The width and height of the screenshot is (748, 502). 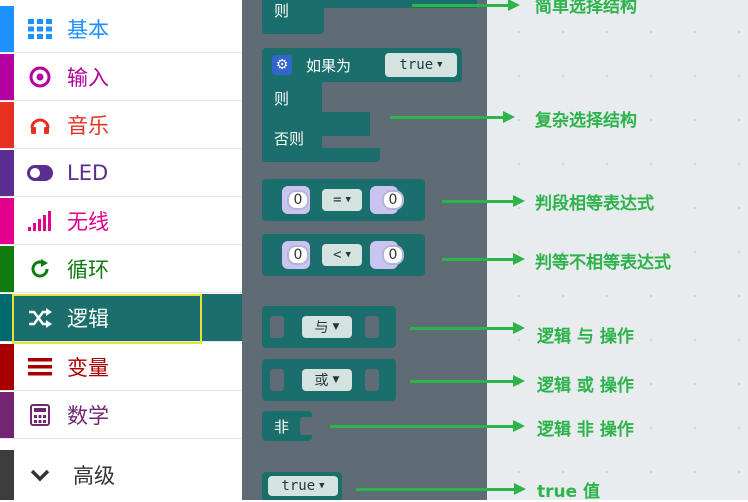 I want to click on if-condition-value: true, so click(x=416, y=65).